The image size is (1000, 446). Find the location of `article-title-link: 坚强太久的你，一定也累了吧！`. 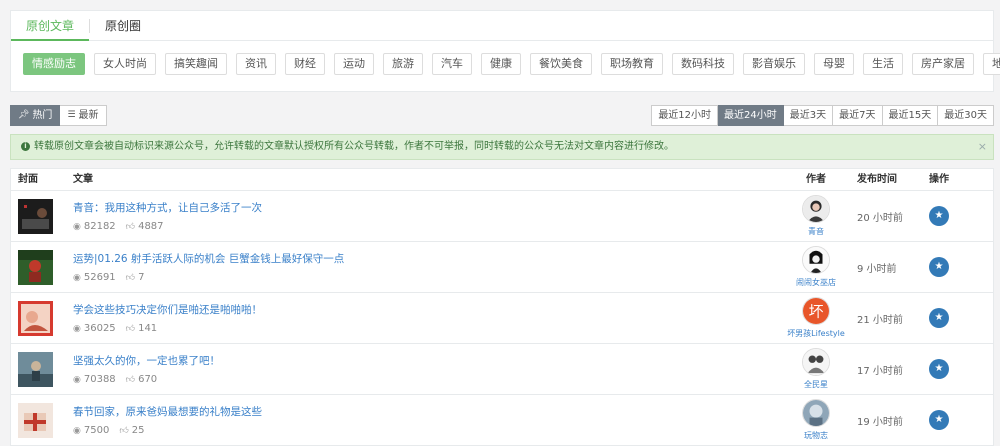

article-title-link: 坚强太久的你，一定也累了吧！ is located at coordinates (427, 360).